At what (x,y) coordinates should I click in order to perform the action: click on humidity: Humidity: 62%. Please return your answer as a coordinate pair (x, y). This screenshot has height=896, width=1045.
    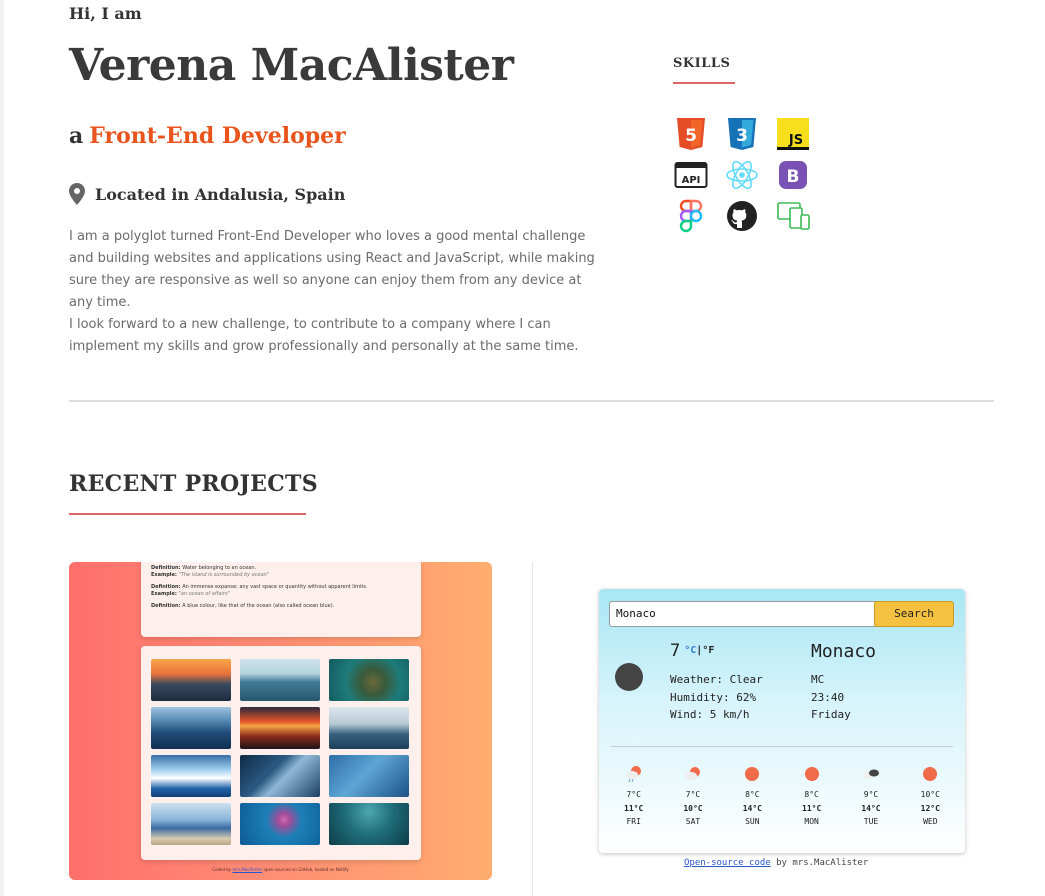
    Looking at the image, I should click on (713, 697).